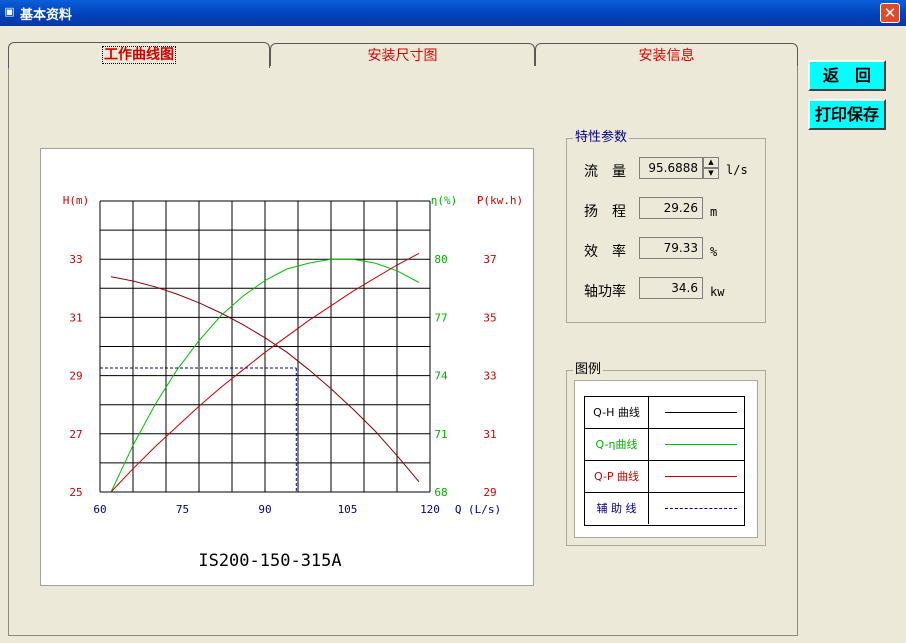 The image size is (906, 643). I want to click on legend-label-aux: 辅 助 线, so click(617, 508).